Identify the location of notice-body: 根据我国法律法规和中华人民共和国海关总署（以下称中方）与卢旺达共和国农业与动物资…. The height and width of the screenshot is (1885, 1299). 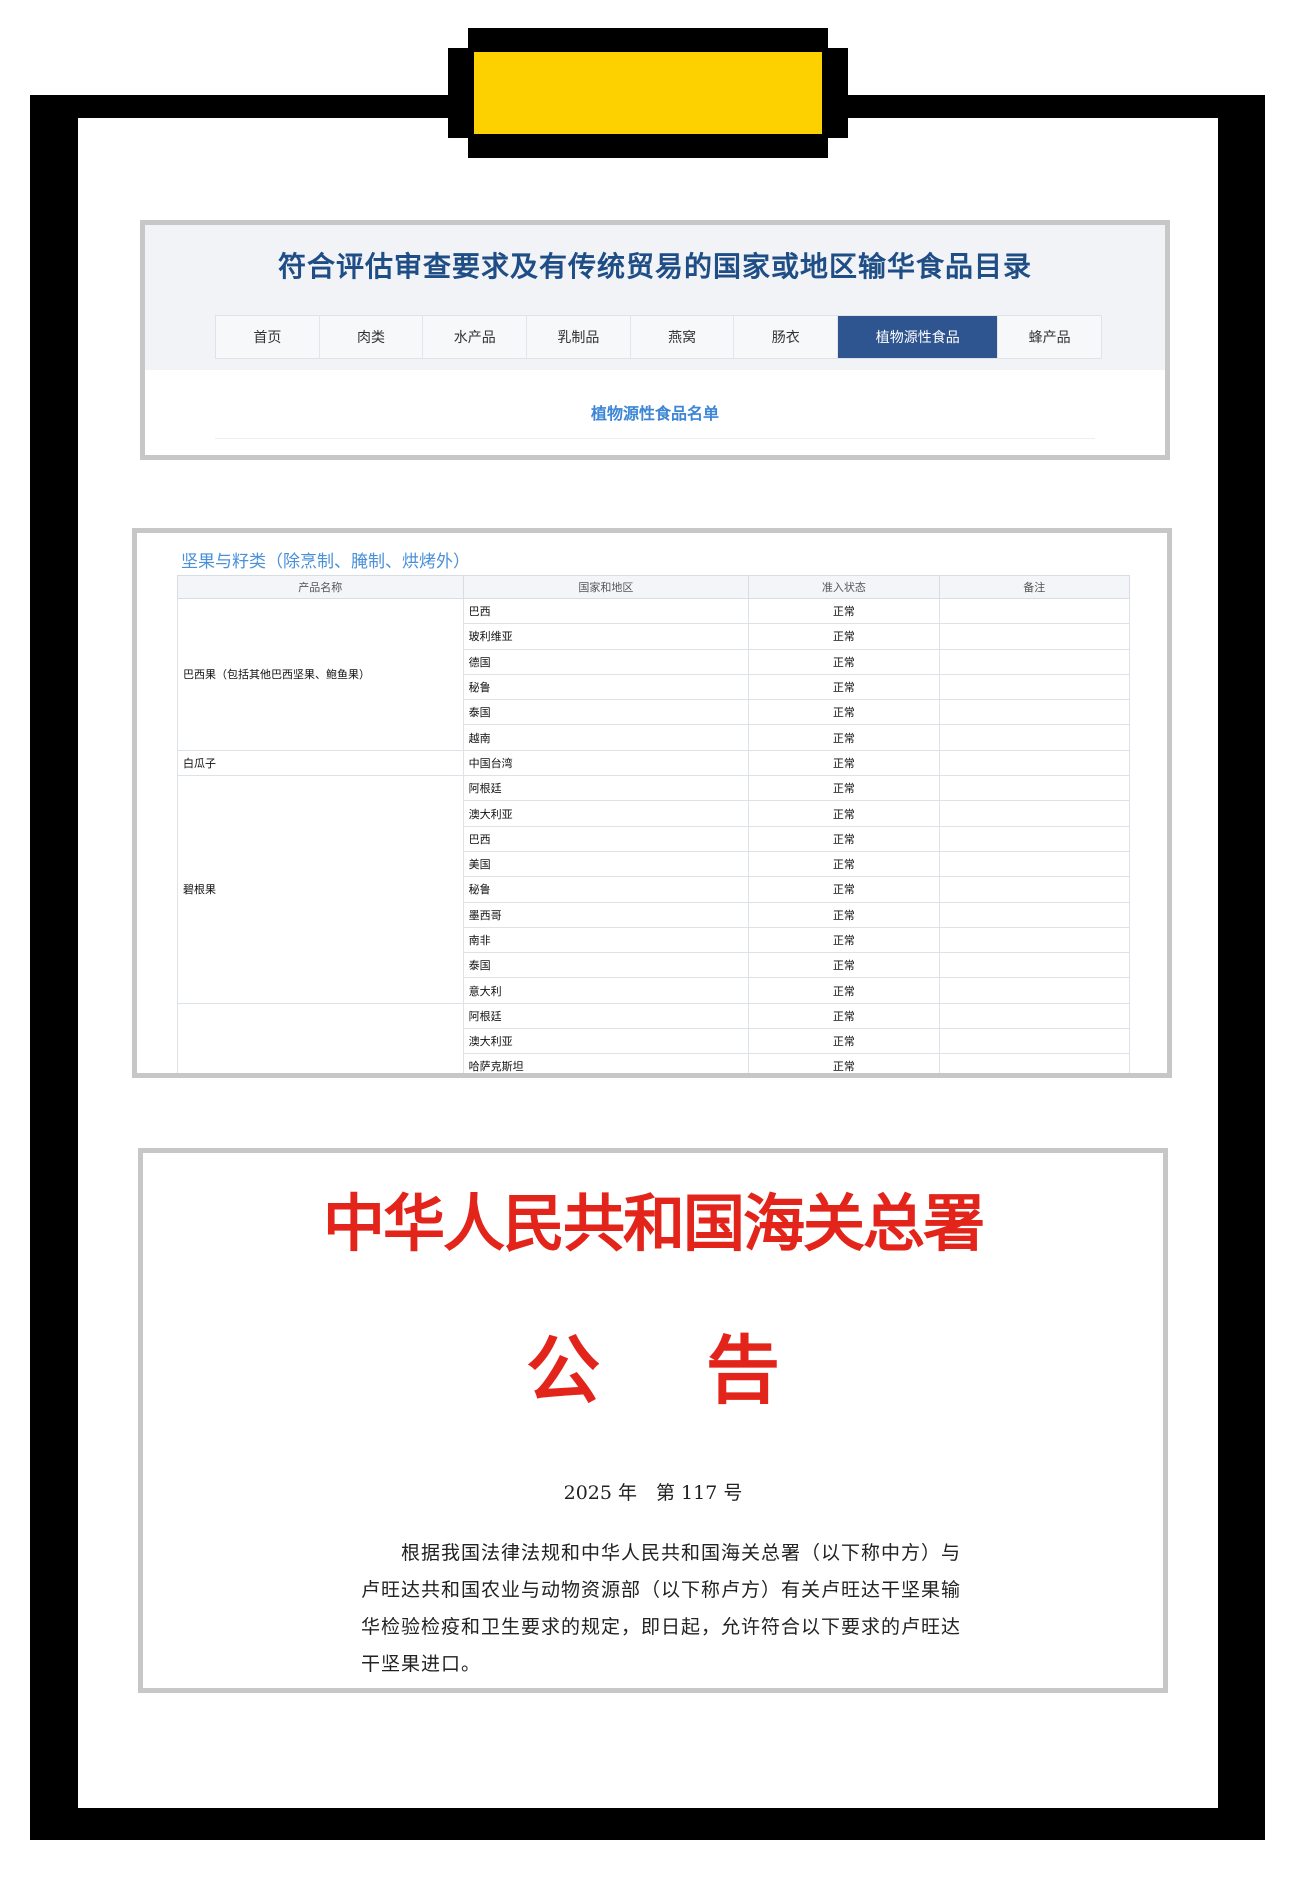
(661, 1608).